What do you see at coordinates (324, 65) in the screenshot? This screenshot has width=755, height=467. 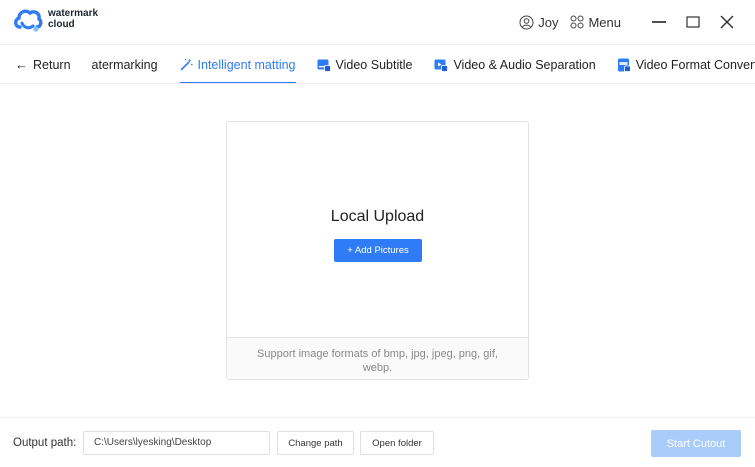 I see `video-subtitle-icon` at bounding box center [324, 65].